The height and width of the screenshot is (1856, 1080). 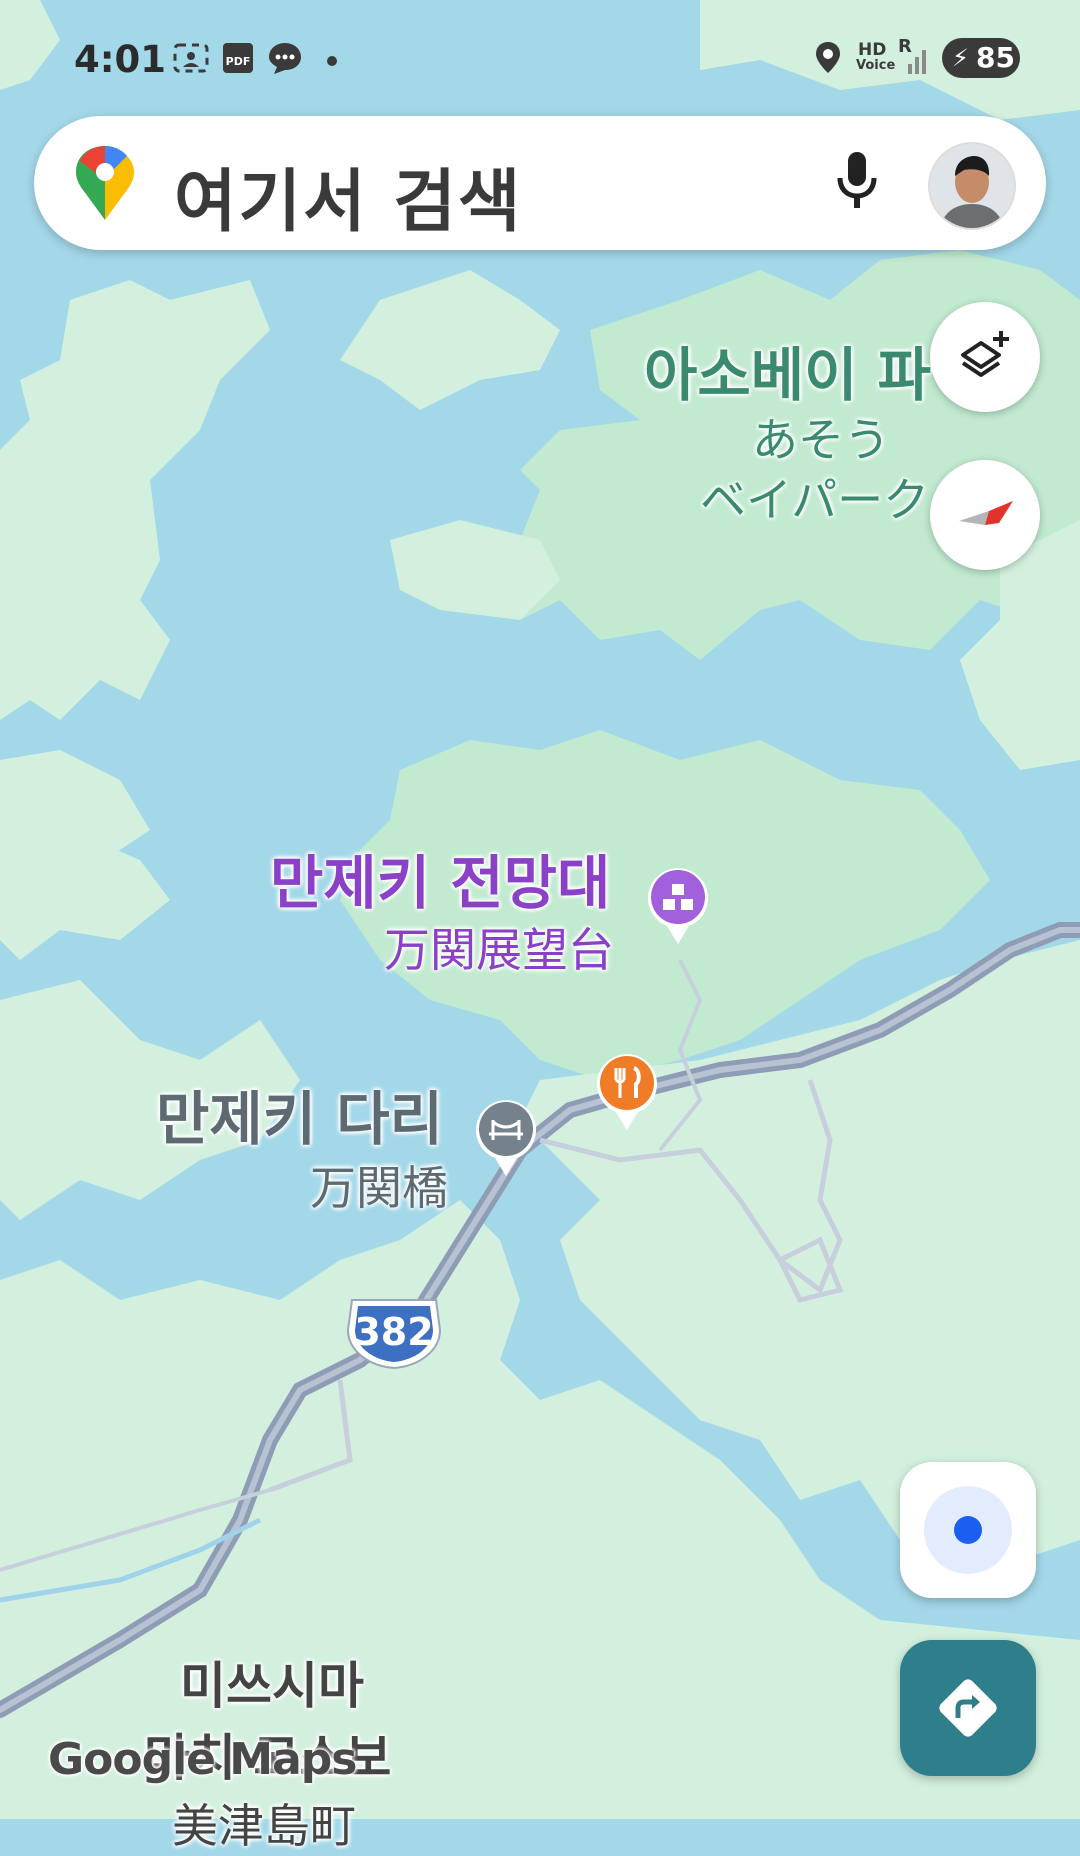 I want to click on bridge-label-ja: 万関橋, so click(x=379, y=1188).